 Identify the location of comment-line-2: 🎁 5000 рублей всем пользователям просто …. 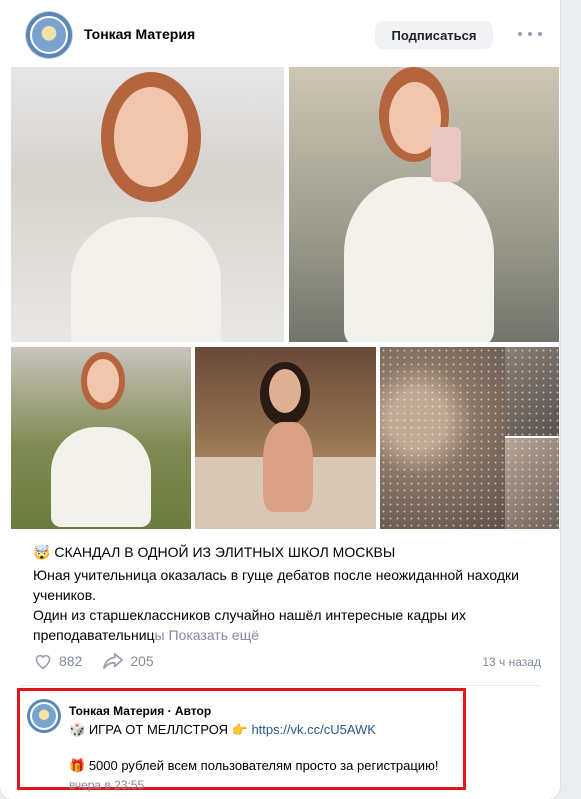
(253, 766).